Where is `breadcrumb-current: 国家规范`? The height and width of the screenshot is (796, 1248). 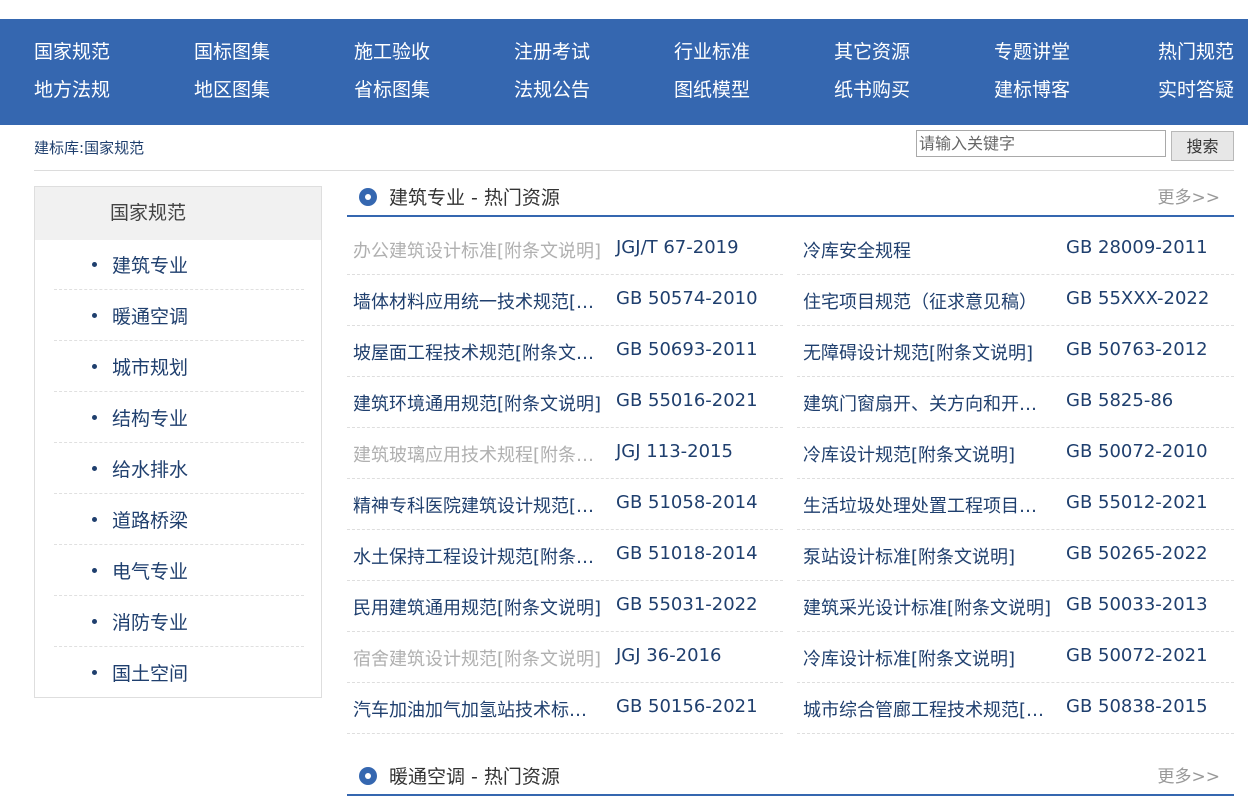 breadcrumb-current: 国家规范 is located at coordinates (114, 148).